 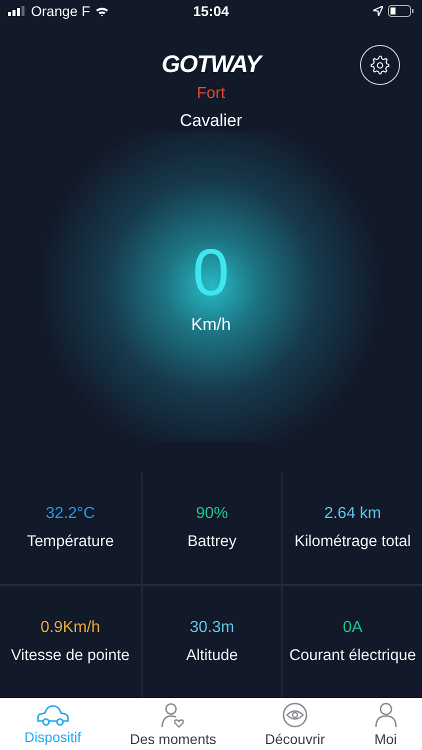 What do you see at coordinates (211, 64) in the screenshot?
I see `brand-logo: GOTWAY` at bounding box center [211, 64].